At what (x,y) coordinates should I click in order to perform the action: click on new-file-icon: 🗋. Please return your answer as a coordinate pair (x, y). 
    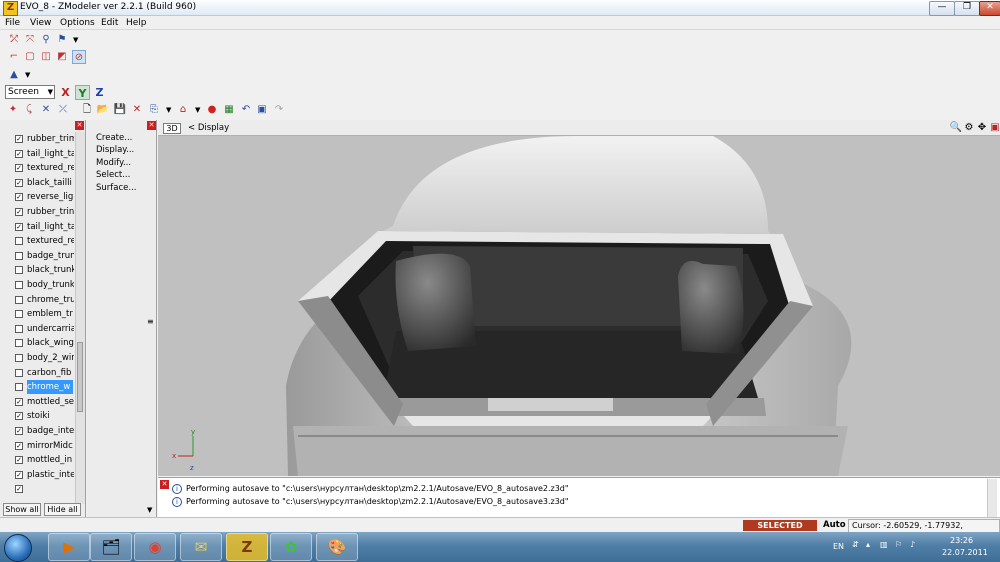
    Looking at the image, I should click on (87, 110).